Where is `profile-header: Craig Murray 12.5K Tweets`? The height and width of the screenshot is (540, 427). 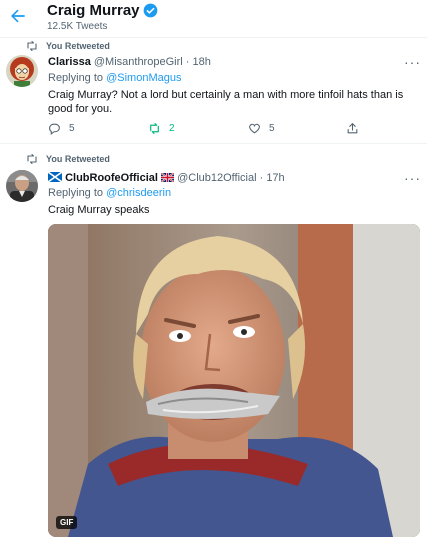 profile-header: Craig Murray 12.5K Tweets is located at coordinates (213, 19).